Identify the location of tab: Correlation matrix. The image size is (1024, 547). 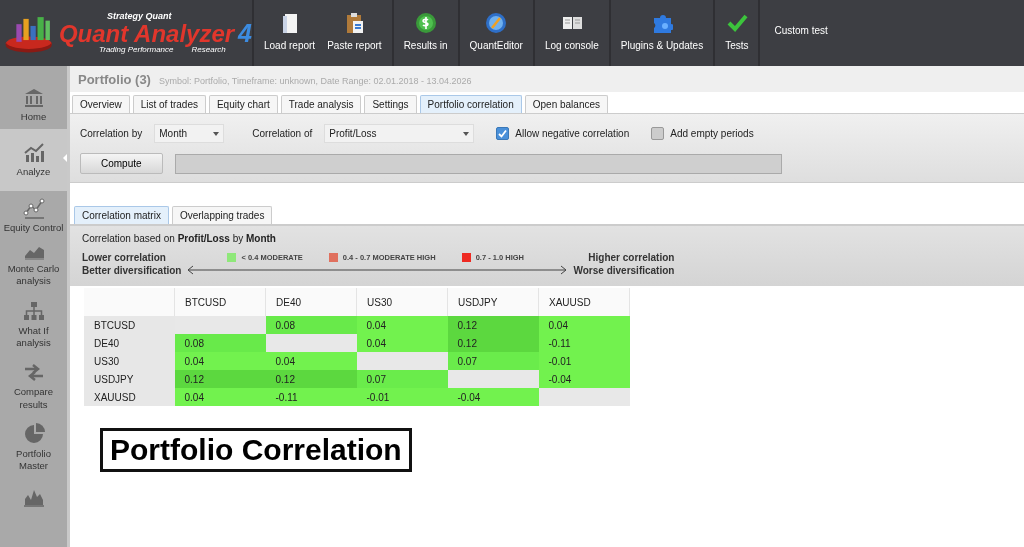
(121, 215).